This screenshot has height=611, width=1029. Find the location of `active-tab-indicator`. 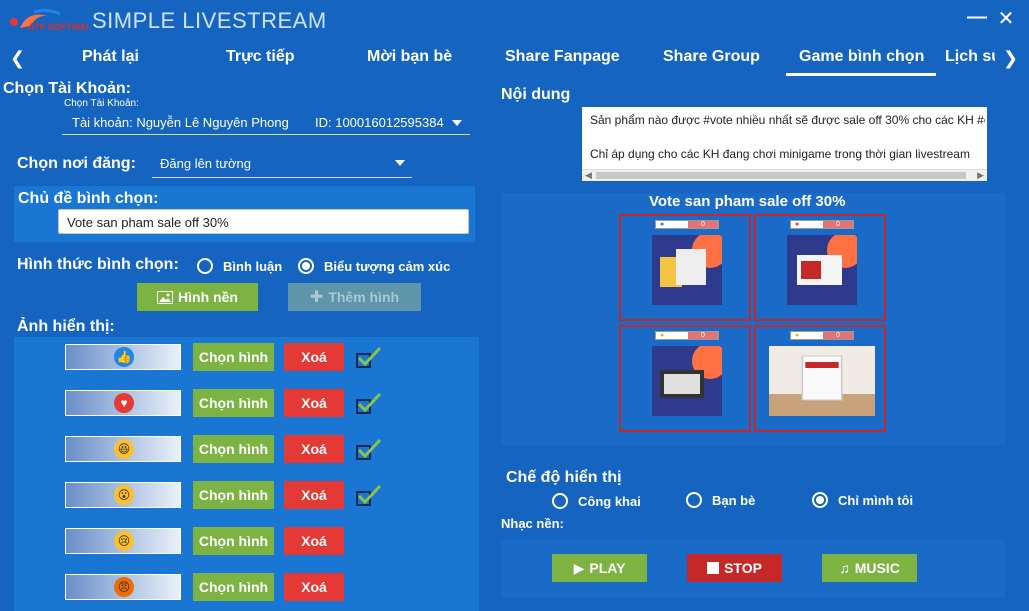

active-tab-indicator is located at coordinates (861, 74).